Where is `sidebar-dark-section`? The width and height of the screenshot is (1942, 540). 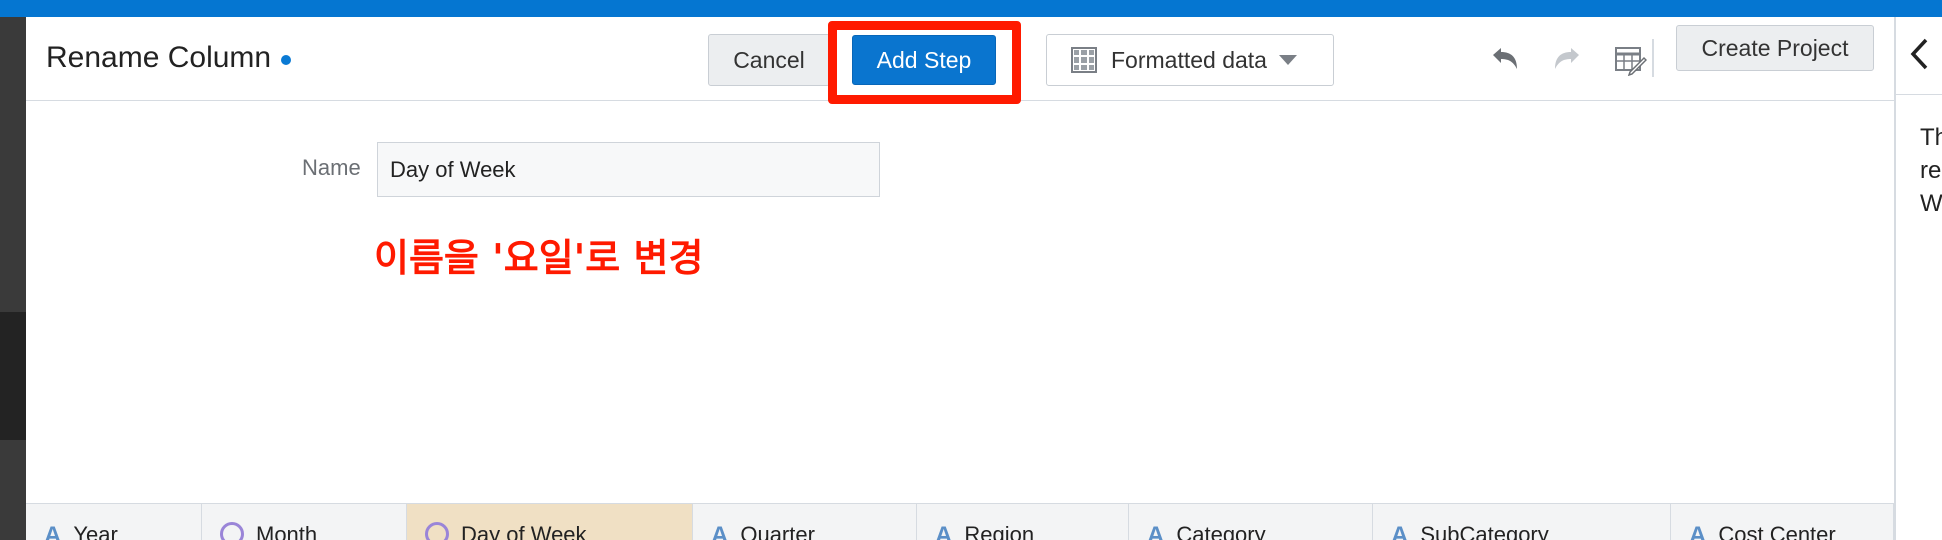 sidebar-dark-section is located at coordinates (13, 376).